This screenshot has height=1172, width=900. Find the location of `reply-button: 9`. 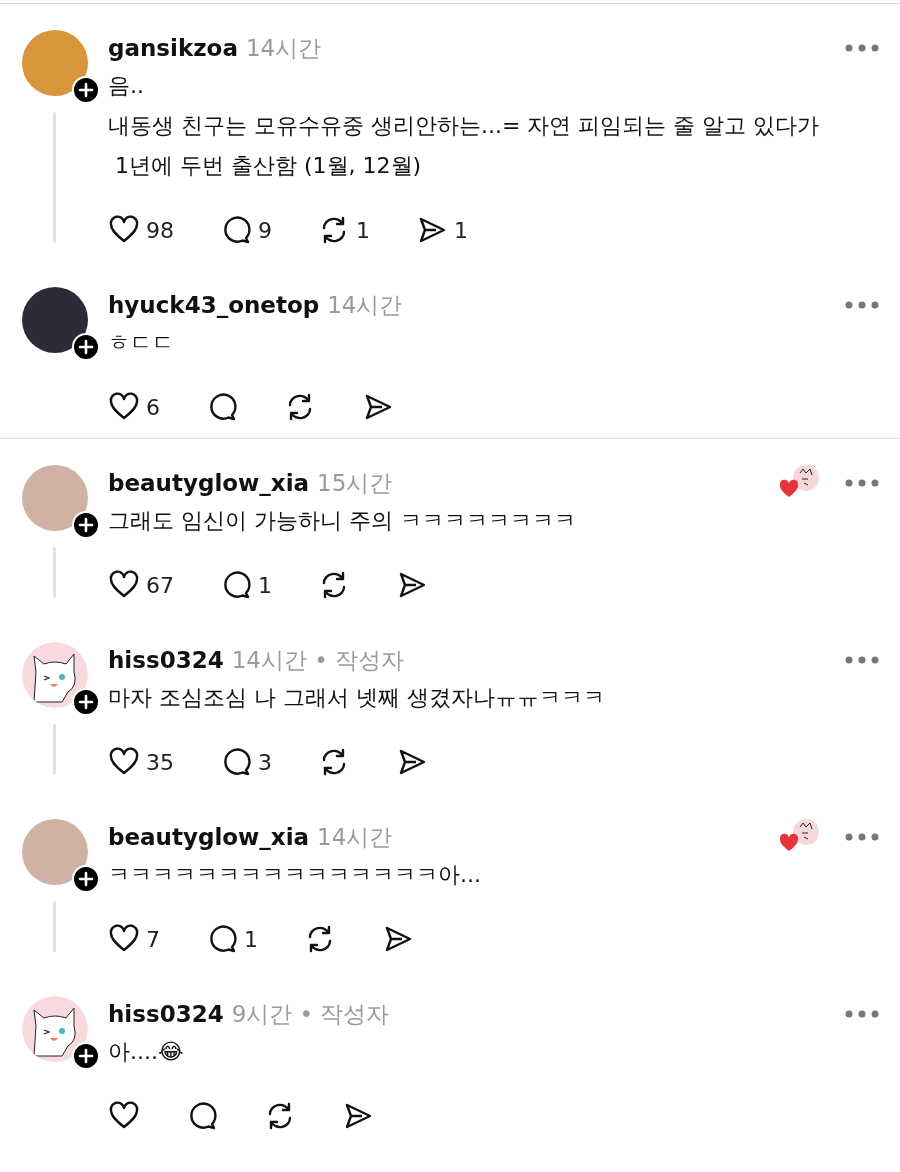

reply-button: 9 is located at coordinates (246, 230).